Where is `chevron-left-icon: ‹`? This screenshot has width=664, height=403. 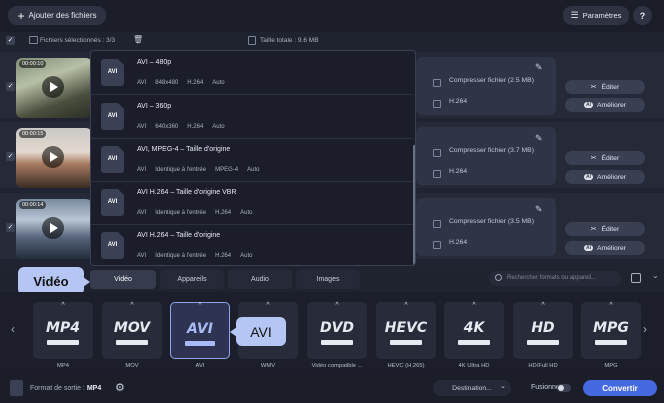 chevron-left-icon: ‹ is located at coordinates (13, 329).